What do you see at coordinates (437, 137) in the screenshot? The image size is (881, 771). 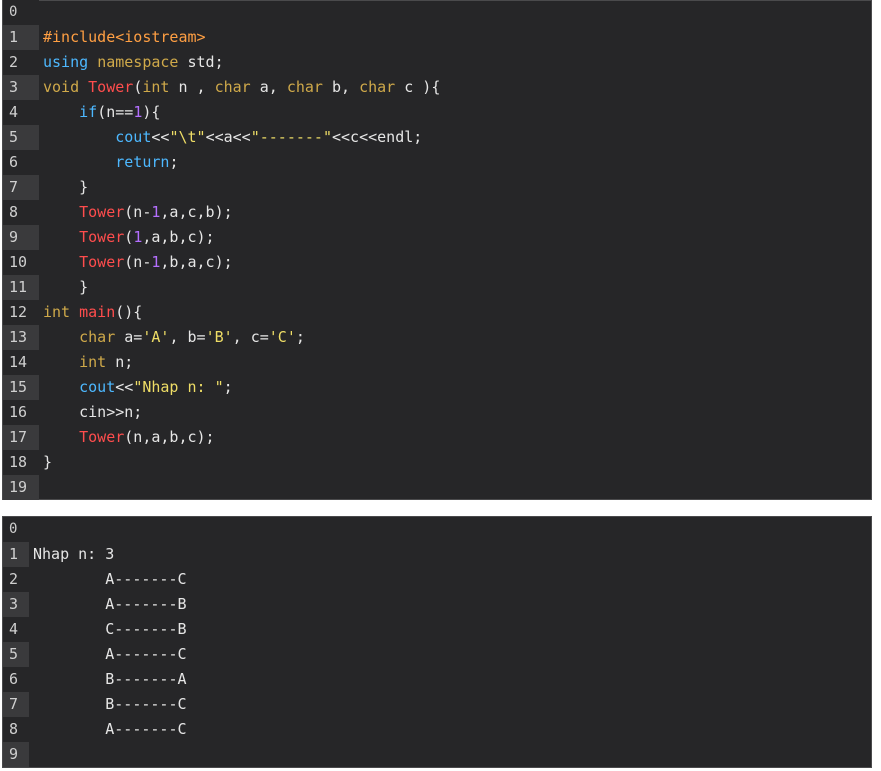 I see `code-line: 5 cout<<"\t"<<a<<"-------"<<c<<endl;` at bounding box center [437, 137].